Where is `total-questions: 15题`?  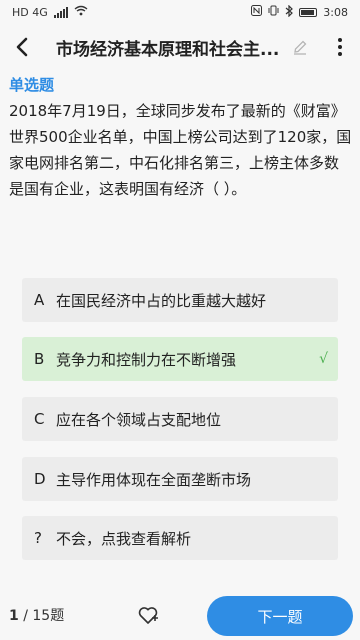
total-questions: 15题 is located at coordinates (48, 616).